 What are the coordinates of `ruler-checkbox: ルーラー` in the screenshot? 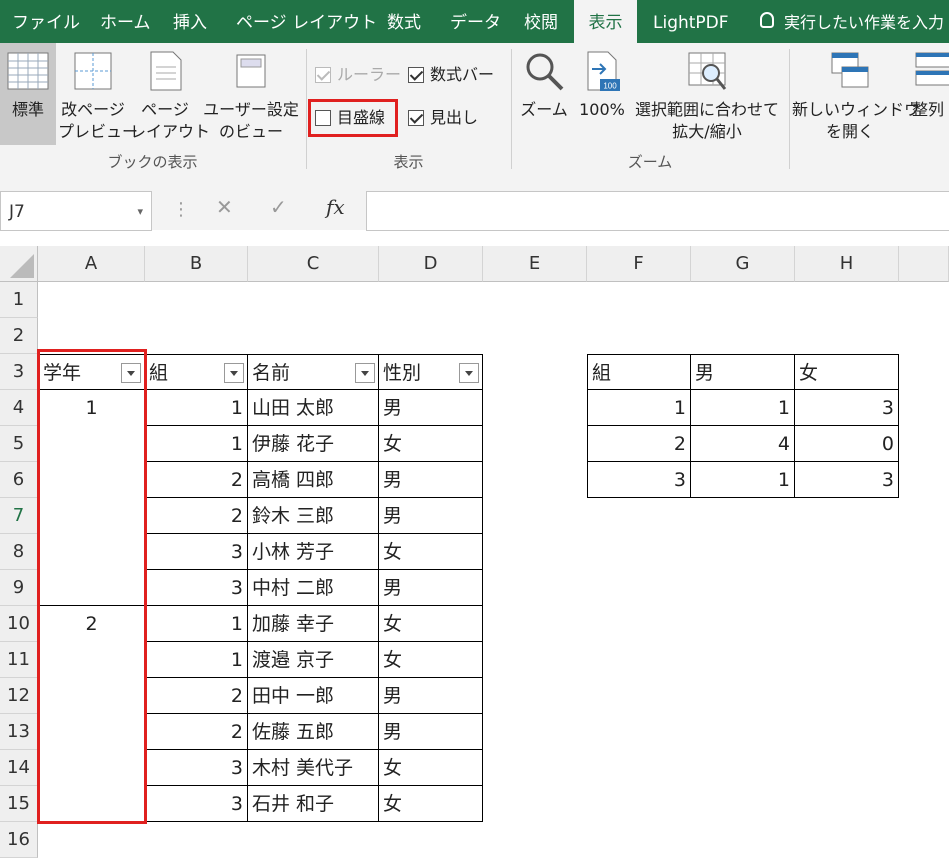 It's located at (358, 75).